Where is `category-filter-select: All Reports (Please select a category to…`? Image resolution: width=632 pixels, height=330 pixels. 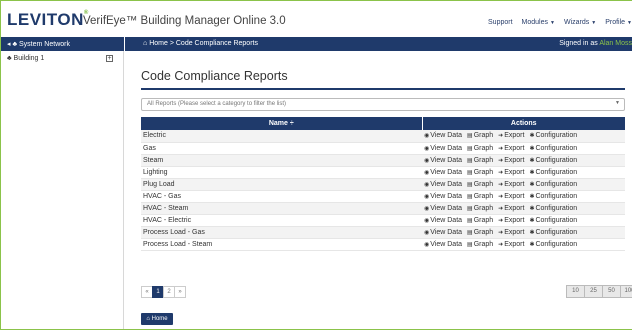
category-filter-select: All Reports (Please select a category to… is located at coordinates (383, 104).